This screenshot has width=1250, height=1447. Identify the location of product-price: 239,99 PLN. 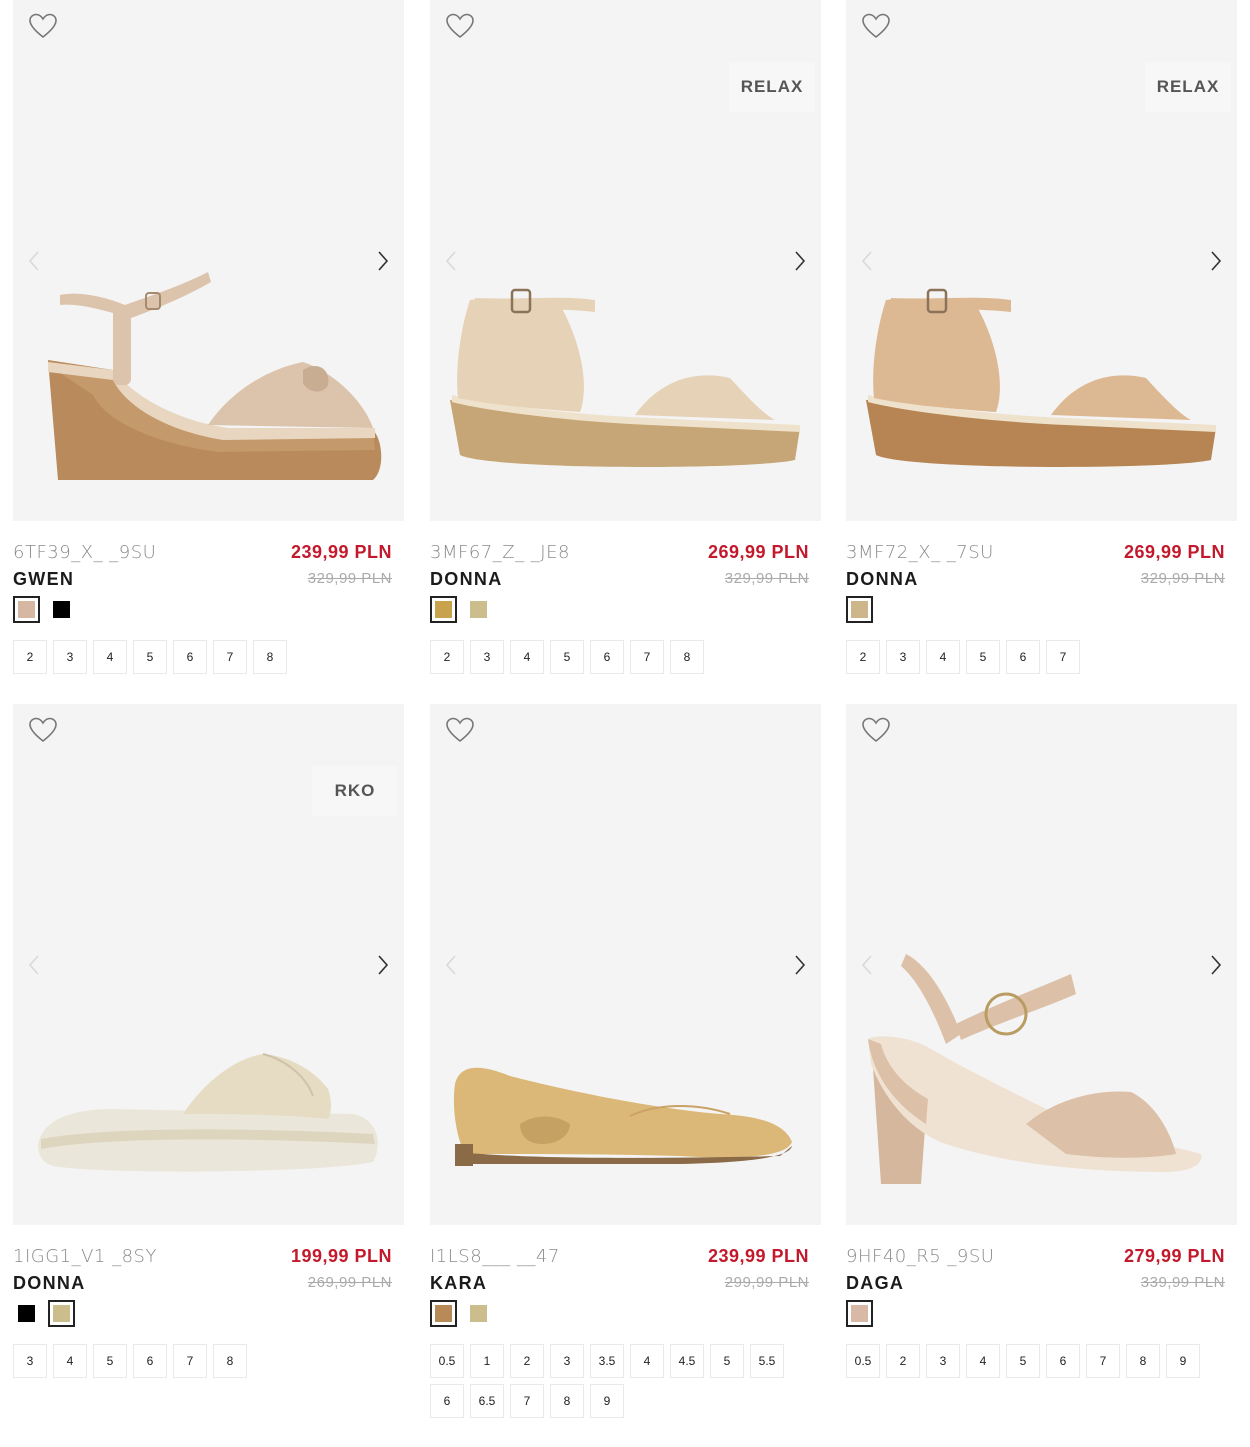
(758, 1256).